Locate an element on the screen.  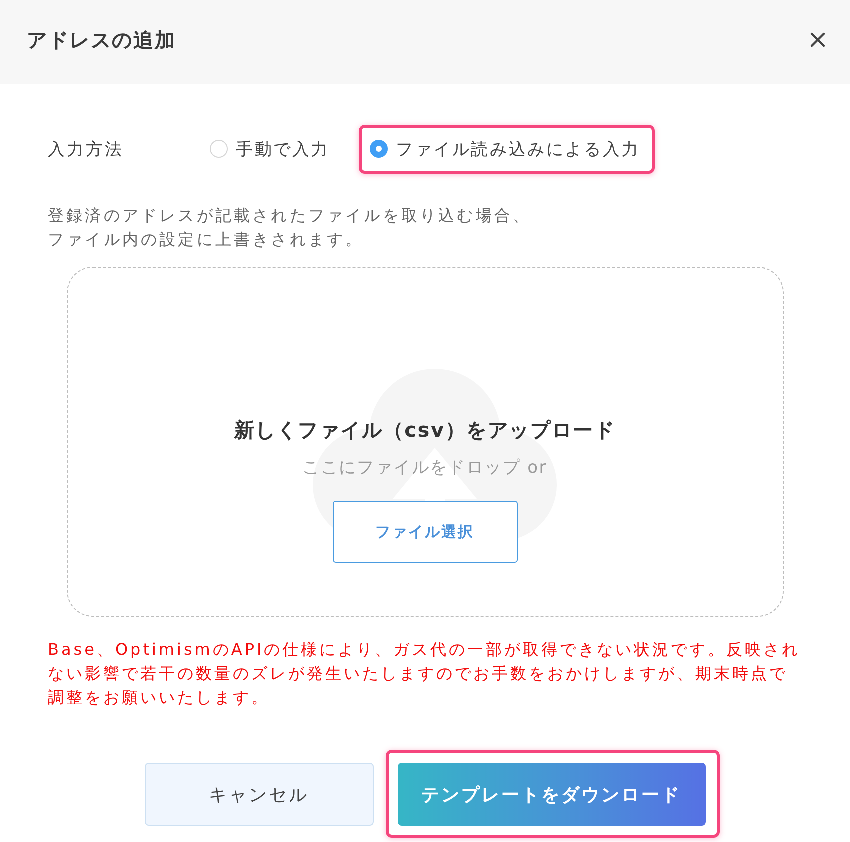
radio-label: 手動で入力 is located at coordinates (283, 149).